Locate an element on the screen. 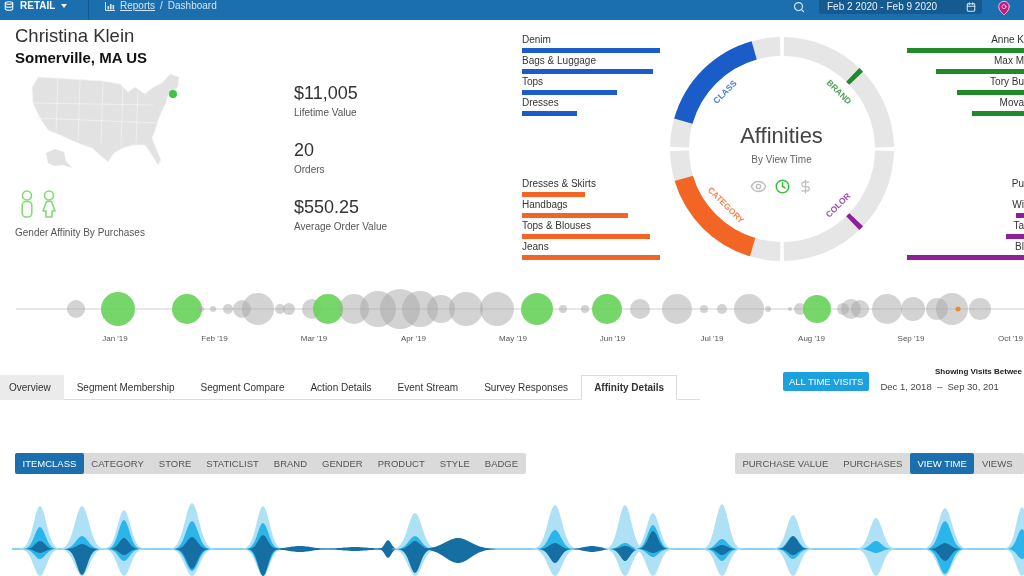  all-time-visits-button: ALL TIME VISITS is located at coordinates (826, 381).